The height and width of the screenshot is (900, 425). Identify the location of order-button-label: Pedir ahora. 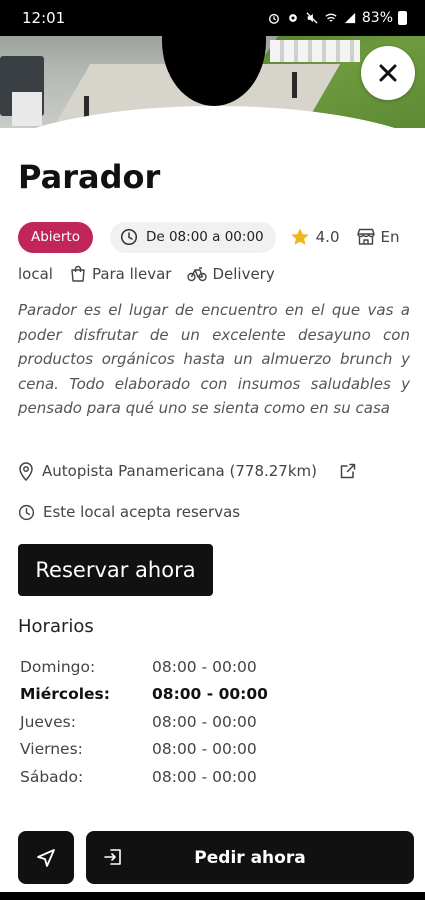
(250, 857).